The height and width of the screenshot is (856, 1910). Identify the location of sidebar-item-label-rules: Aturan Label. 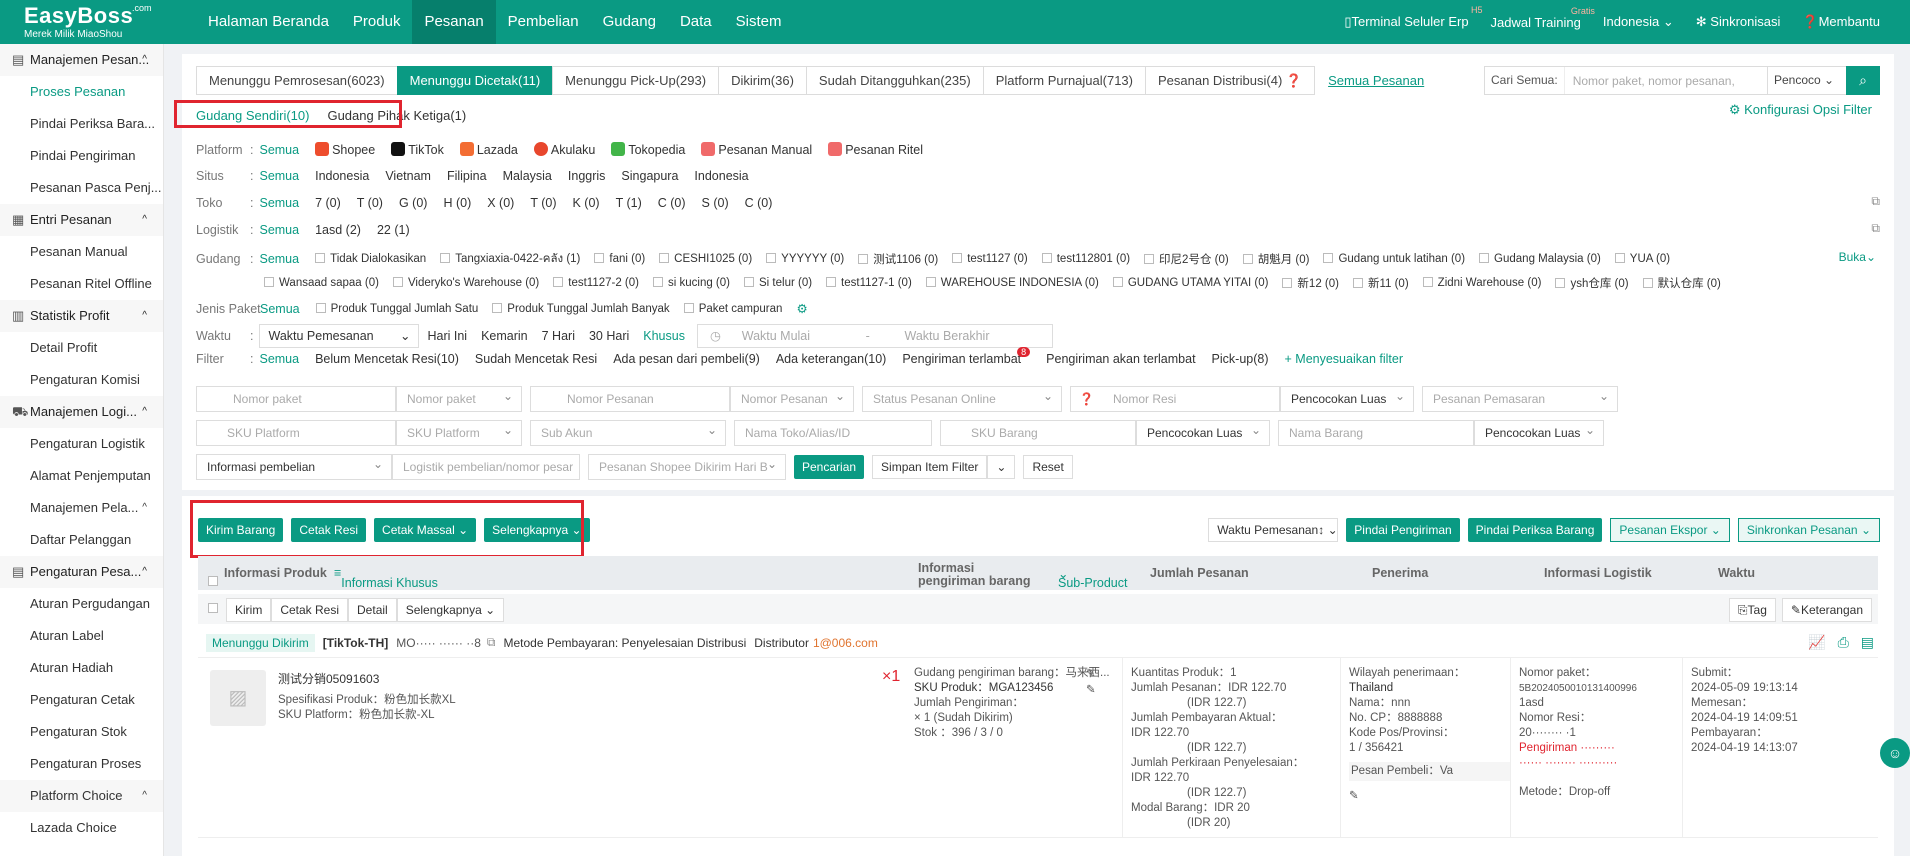
(81, 636).